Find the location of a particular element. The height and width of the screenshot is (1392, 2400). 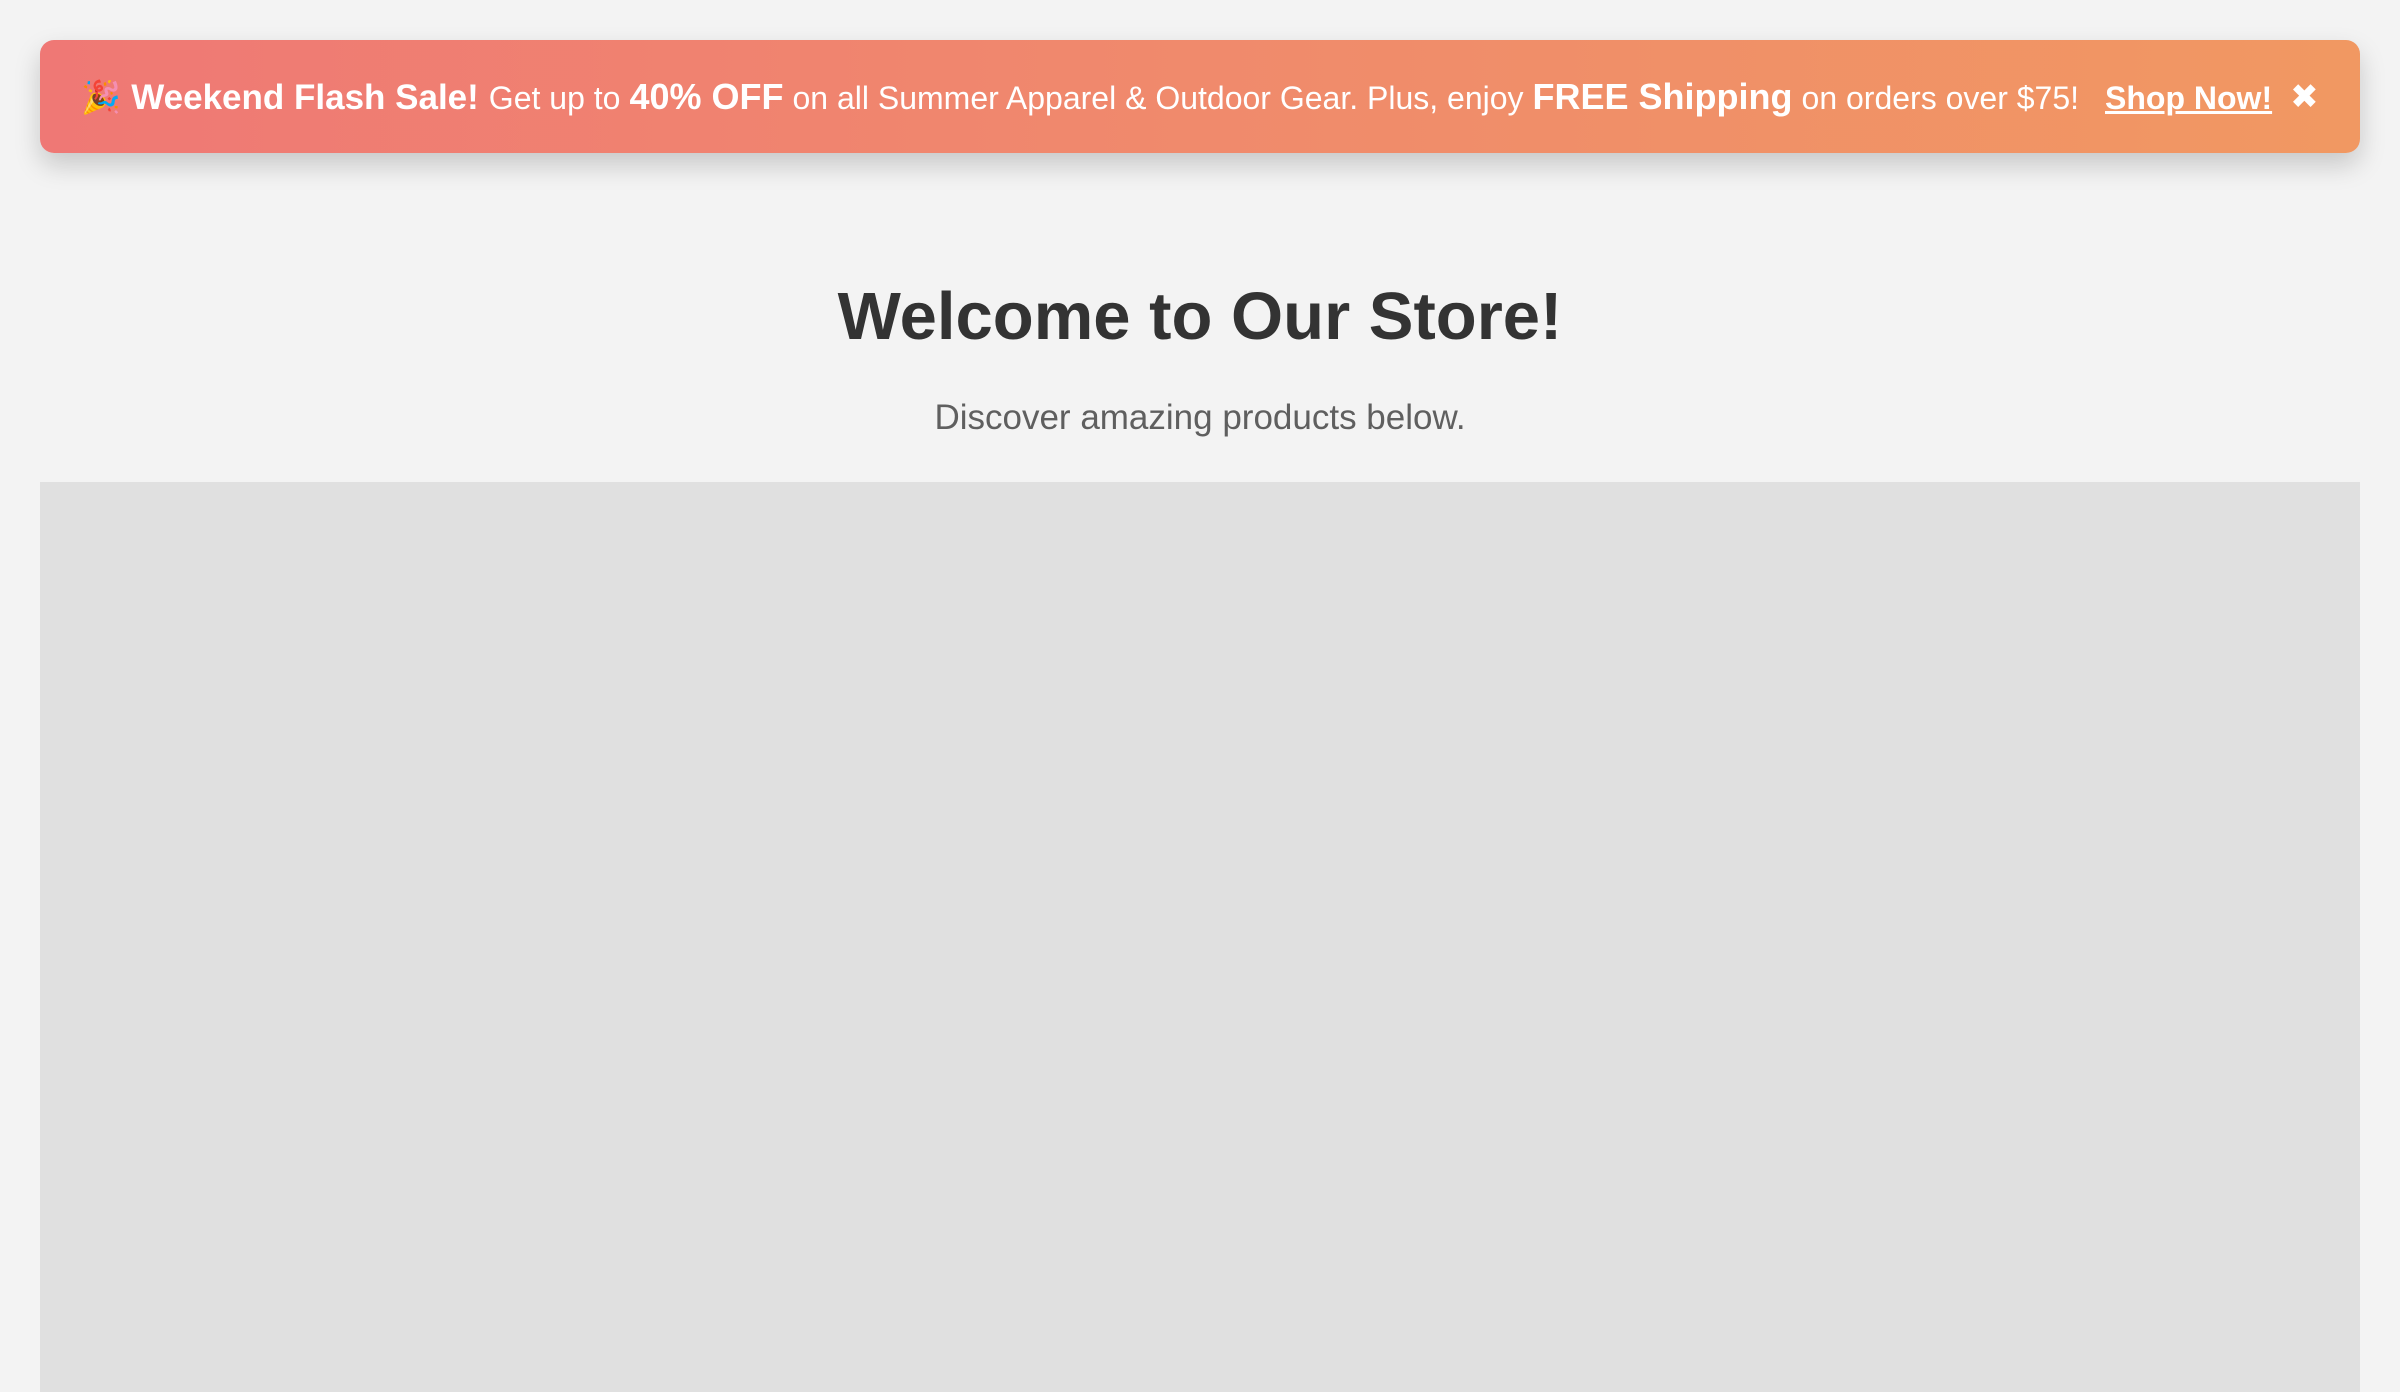

promo-discount: 40% OFF is located at coordinates (706, 96).